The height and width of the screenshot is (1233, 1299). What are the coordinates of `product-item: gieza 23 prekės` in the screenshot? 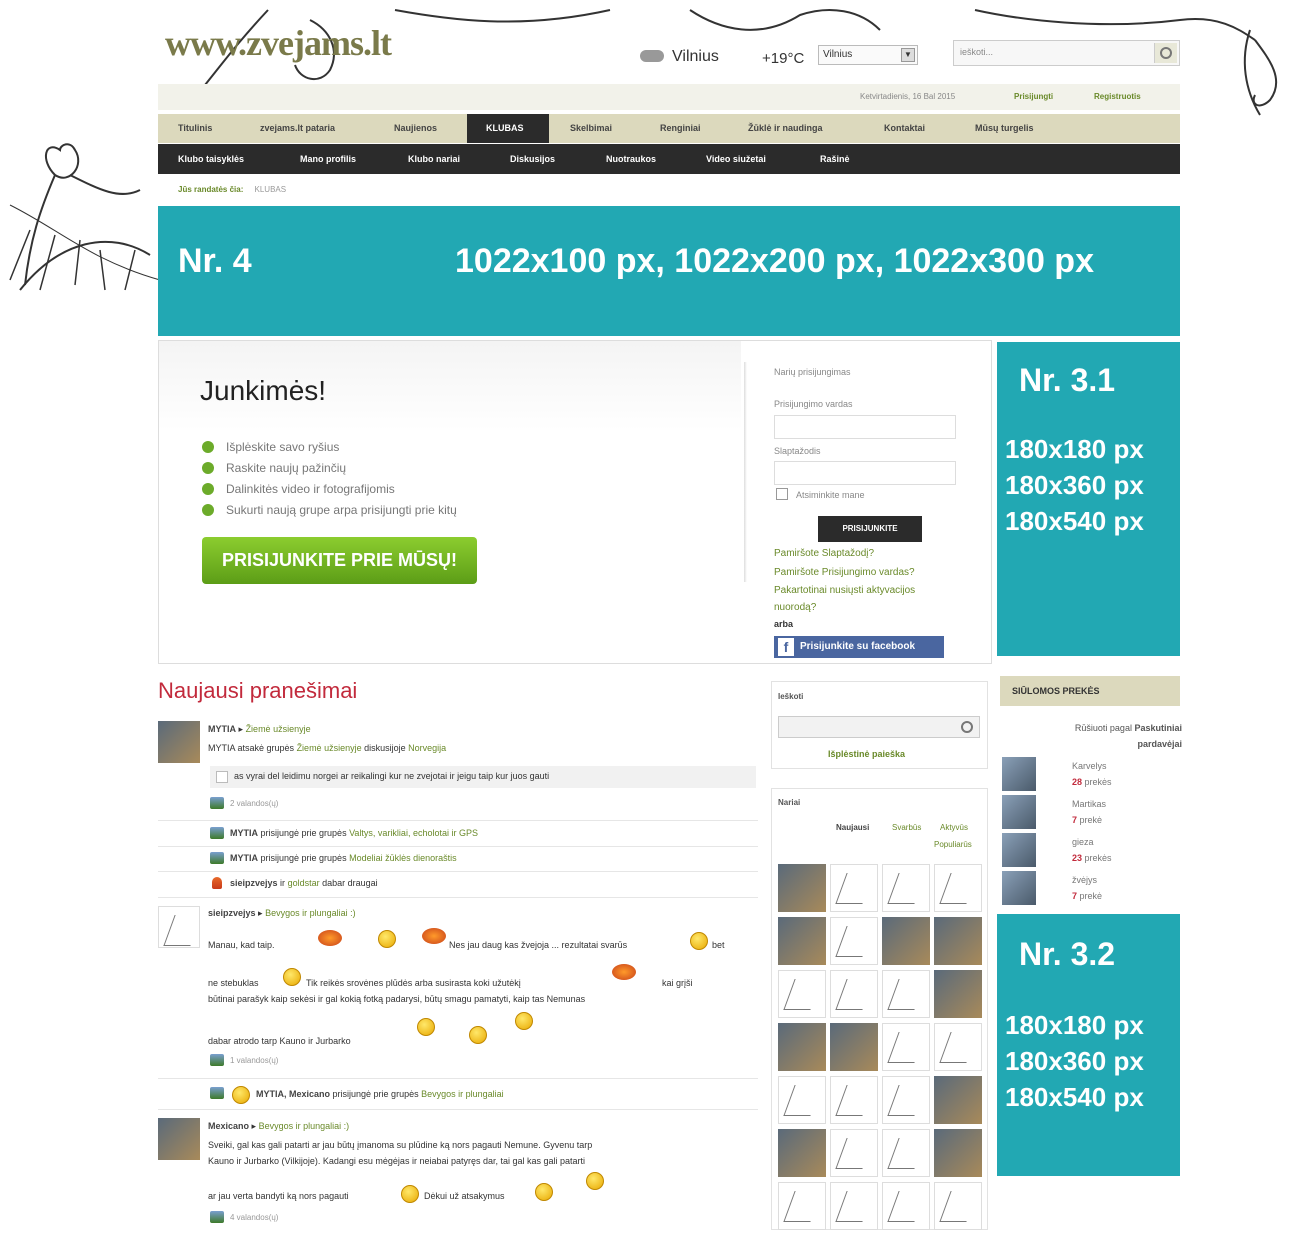 It's located at (1092, 850).